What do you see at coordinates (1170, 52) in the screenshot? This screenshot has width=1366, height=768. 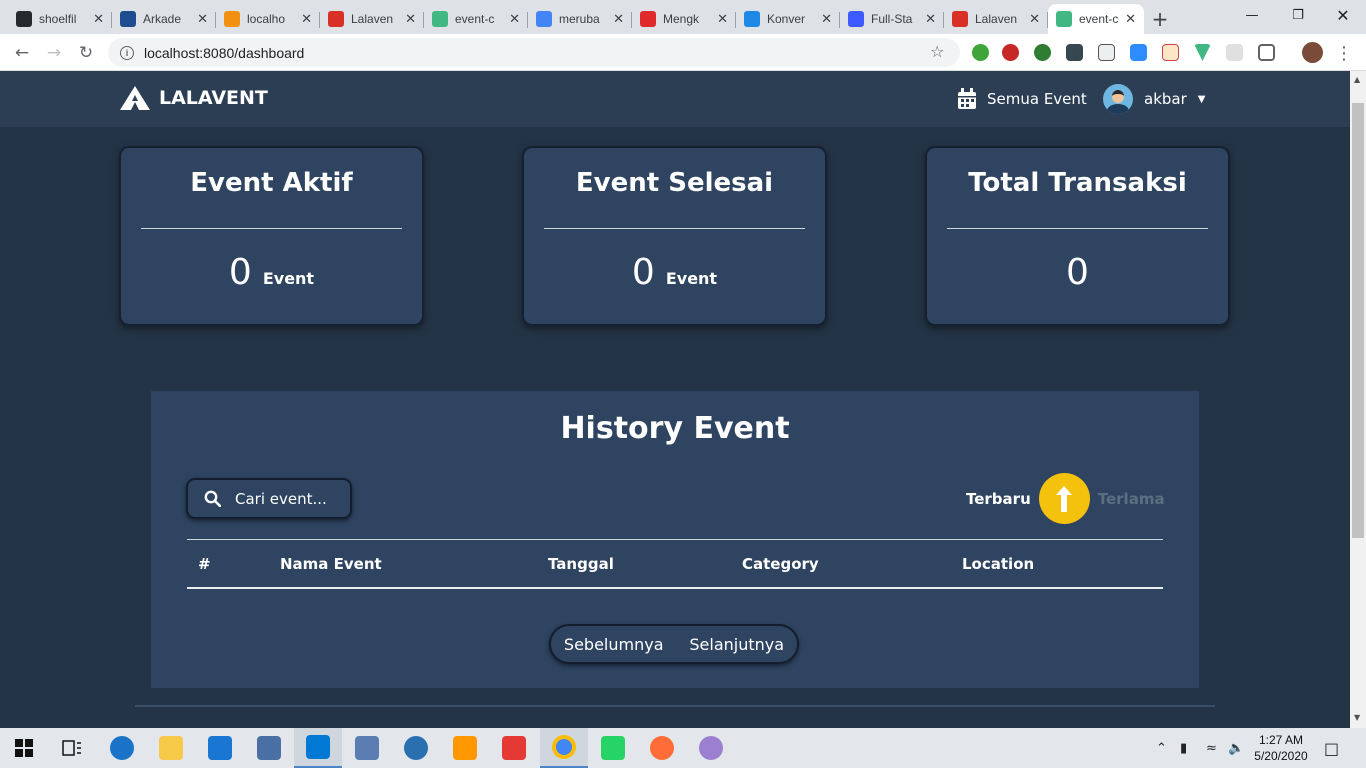 I see `extension-notes-icon` at bounding box center [1170, 52].